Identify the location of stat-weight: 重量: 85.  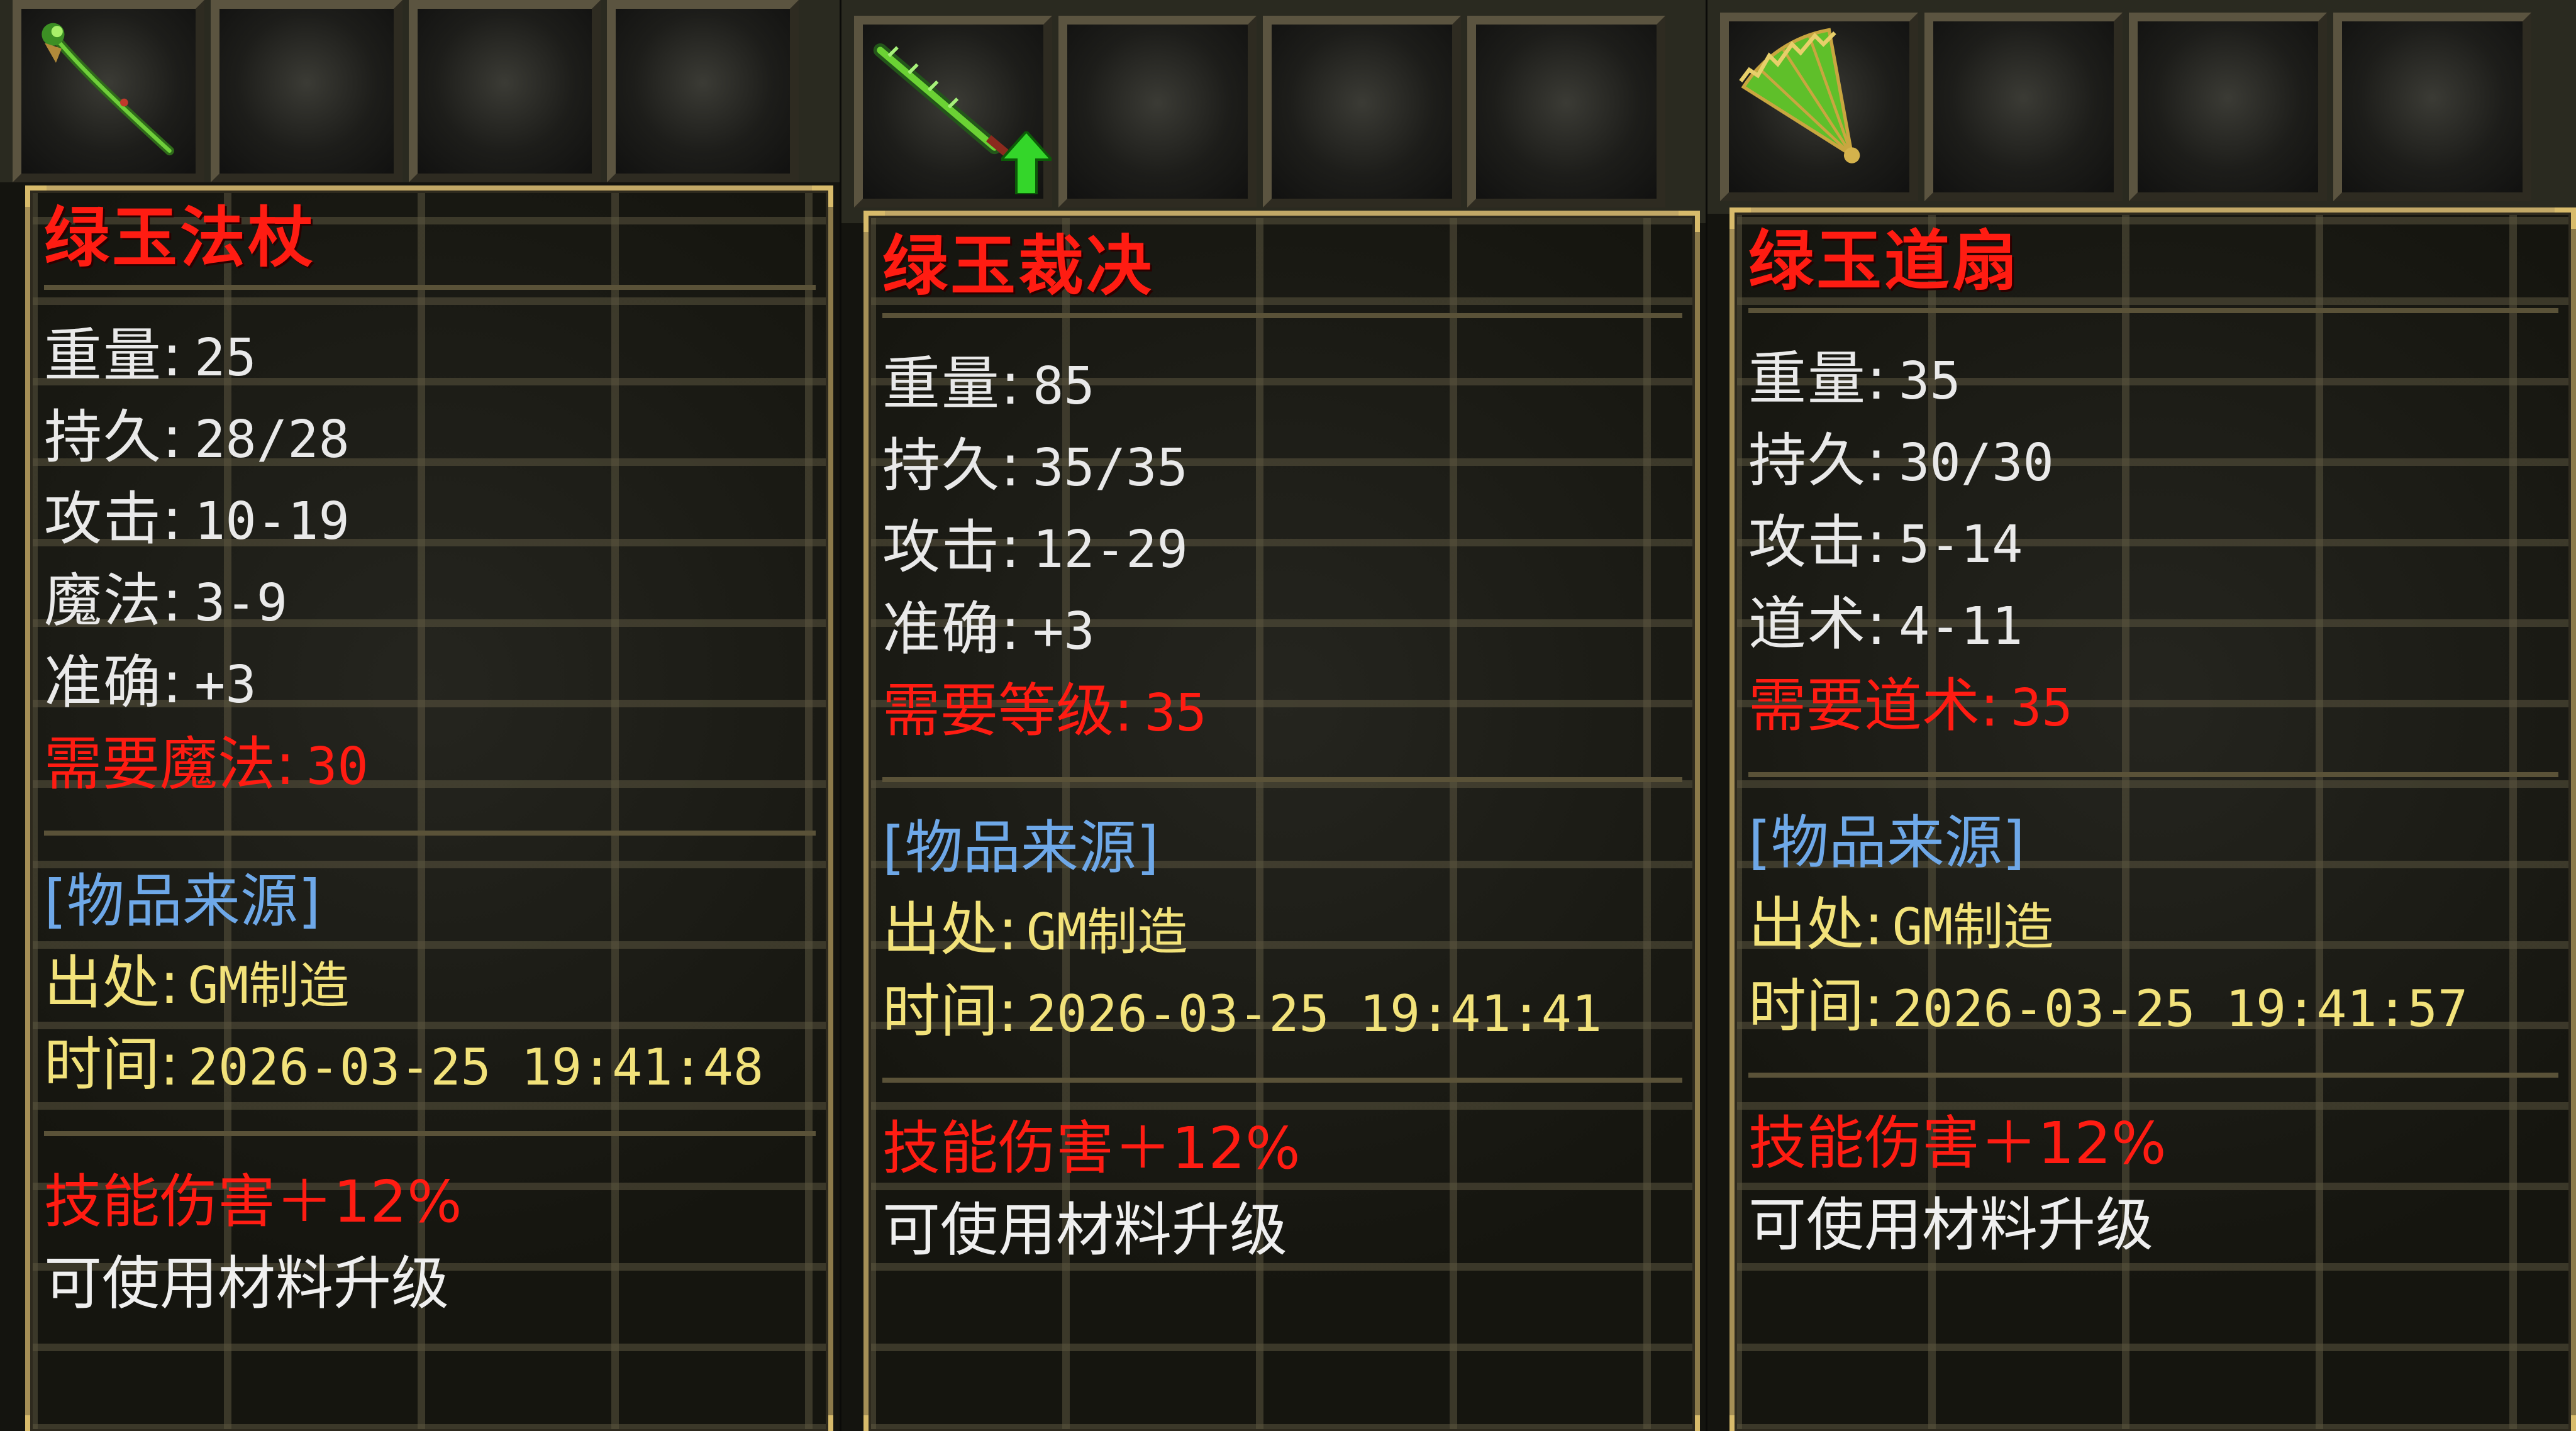
(988, 383).